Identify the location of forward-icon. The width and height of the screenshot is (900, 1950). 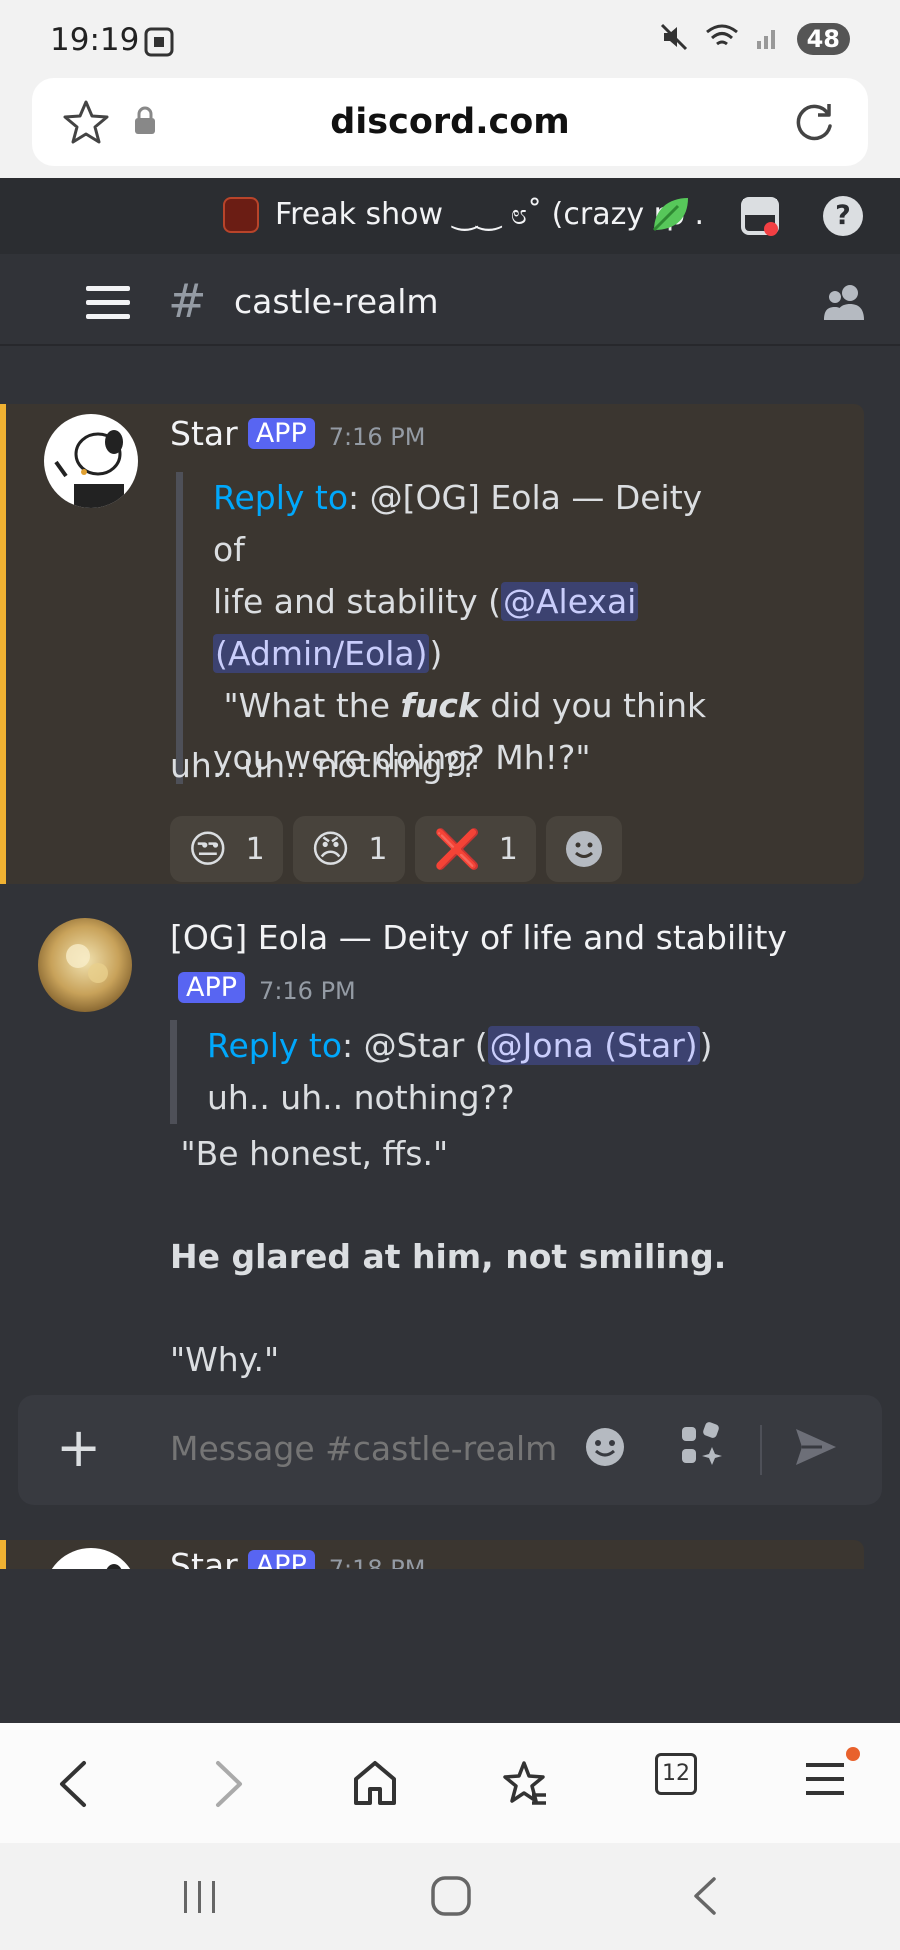
(228, 1786).